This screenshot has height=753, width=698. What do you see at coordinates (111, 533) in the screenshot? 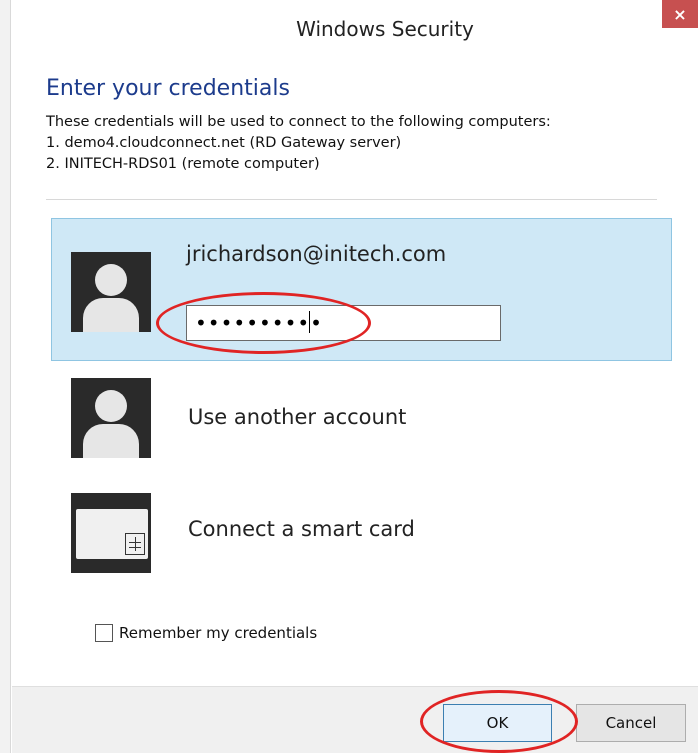
I see `smart-card-icon` at bounding box center [111, 533].